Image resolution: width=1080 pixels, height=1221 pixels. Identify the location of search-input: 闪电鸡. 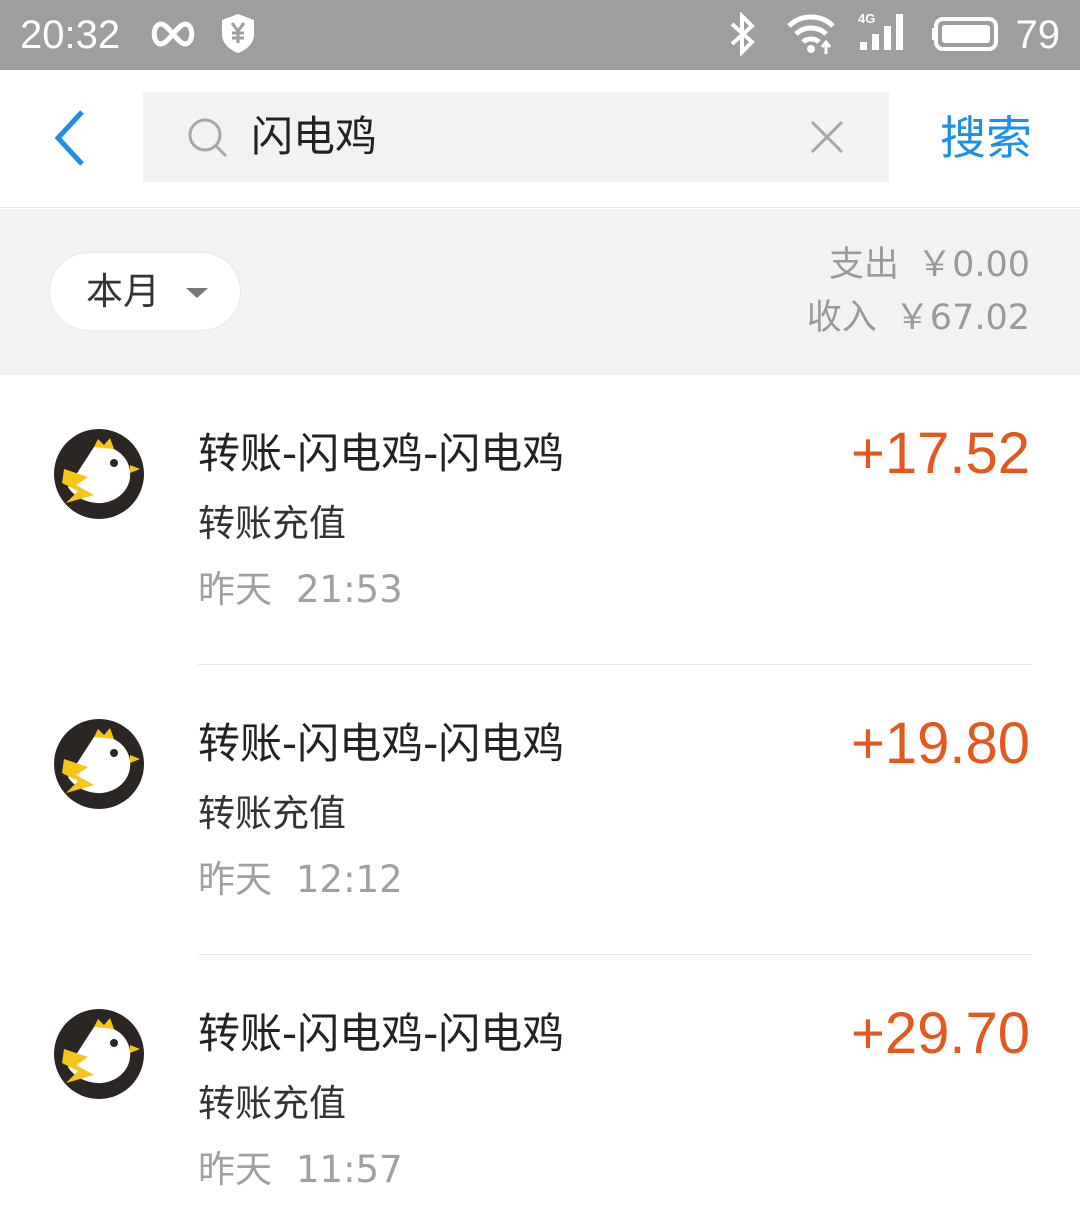
(516, 137).